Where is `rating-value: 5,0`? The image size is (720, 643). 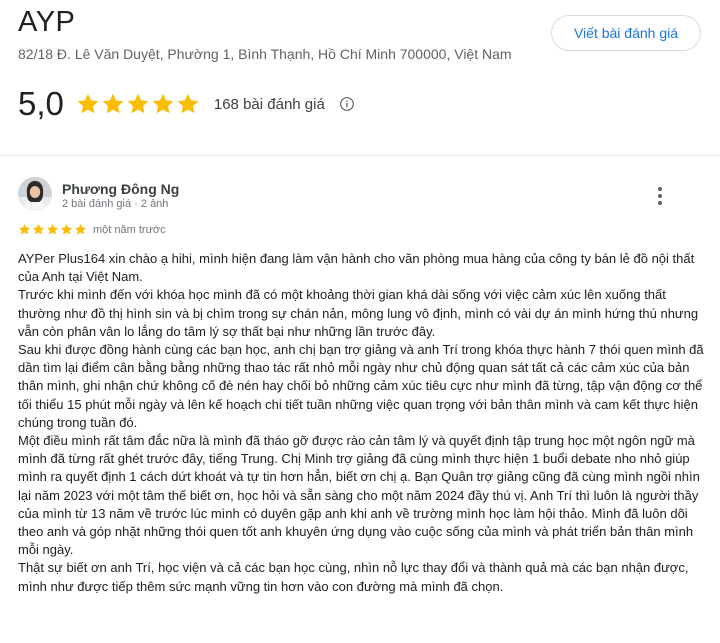
rating-value: 5,0 is located at coordinates (41, 103).